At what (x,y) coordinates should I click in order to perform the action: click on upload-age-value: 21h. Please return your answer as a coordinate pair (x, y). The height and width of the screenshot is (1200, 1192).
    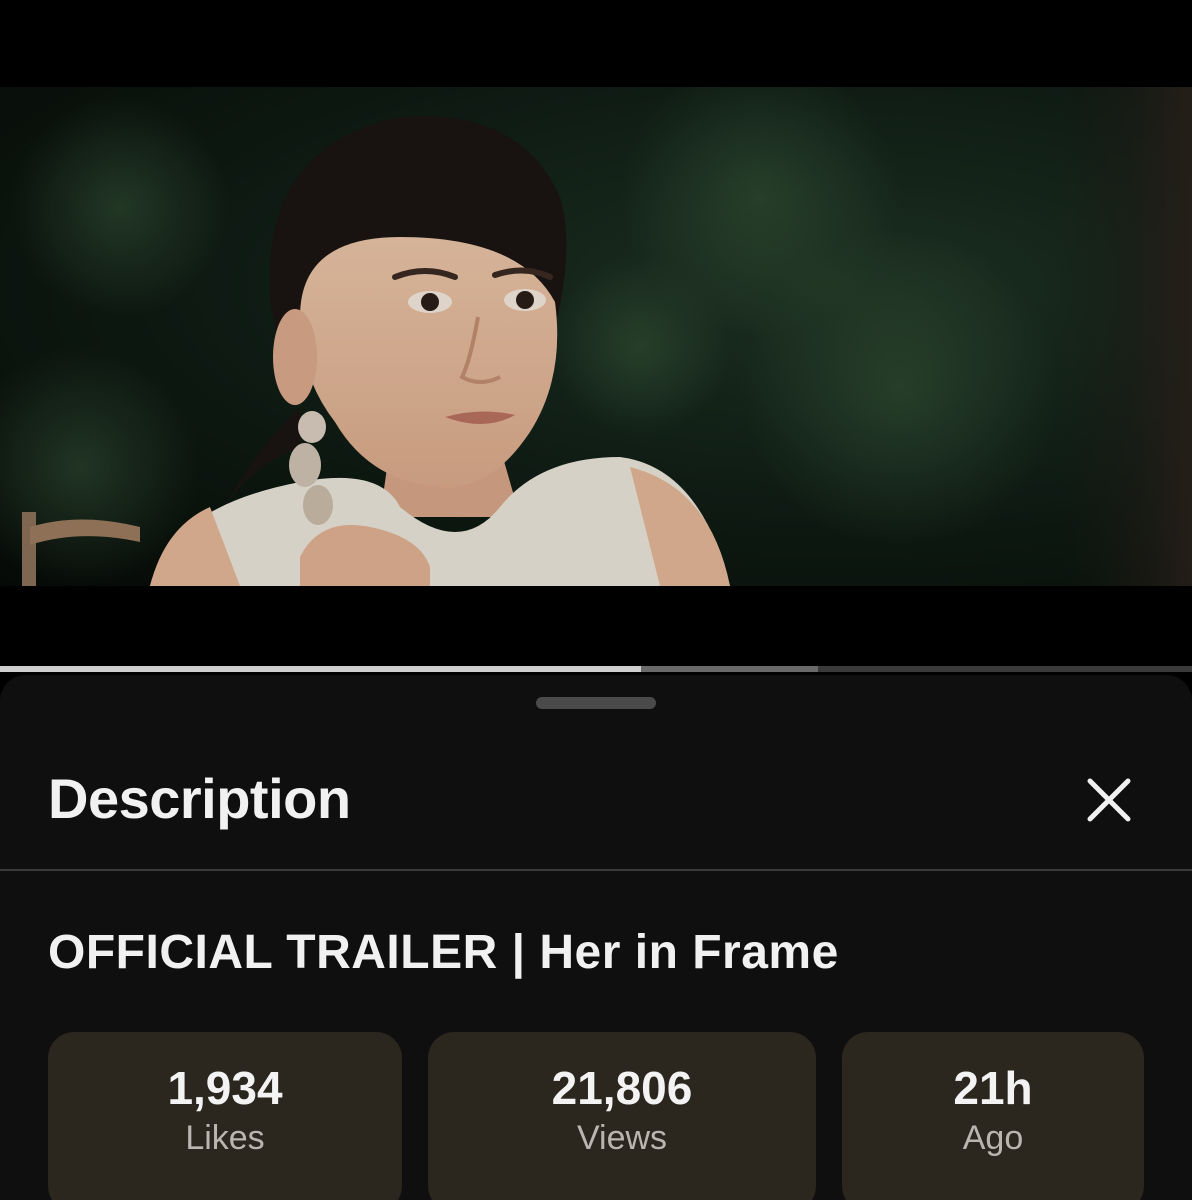
    Looking at the image, I should click on (993, 1088).